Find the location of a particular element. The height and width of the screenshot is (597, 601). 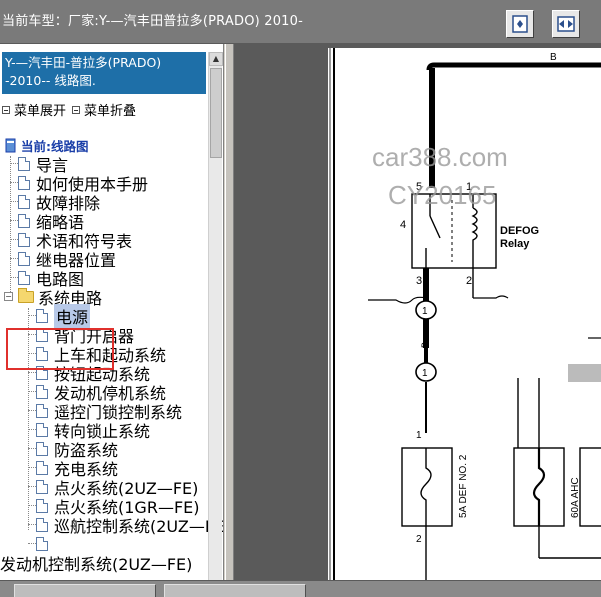

pin-label: 2 is located at coordinates (469, 281).